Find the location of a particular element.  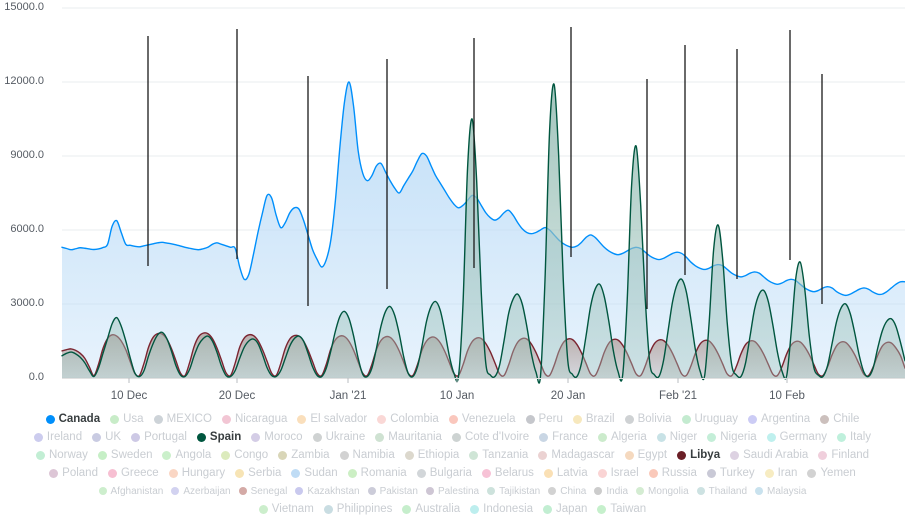

legend-item-iran: Iran is located at coordinates (780, 473).